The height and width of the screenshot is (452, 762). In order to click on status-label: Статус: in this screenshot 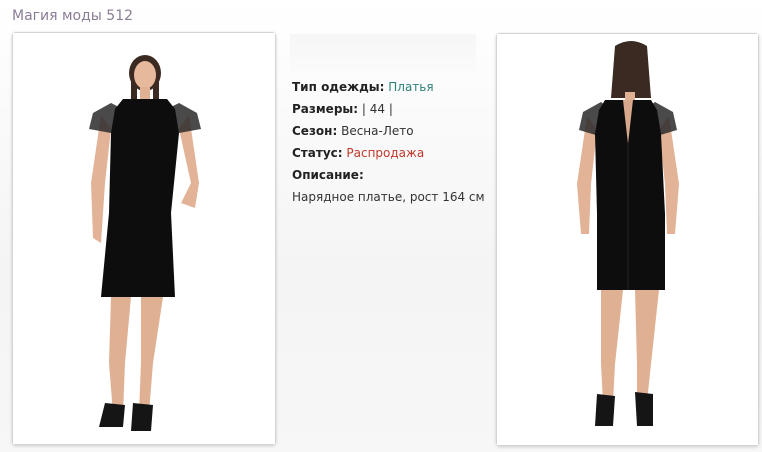, I will do `click(317, 153)`.